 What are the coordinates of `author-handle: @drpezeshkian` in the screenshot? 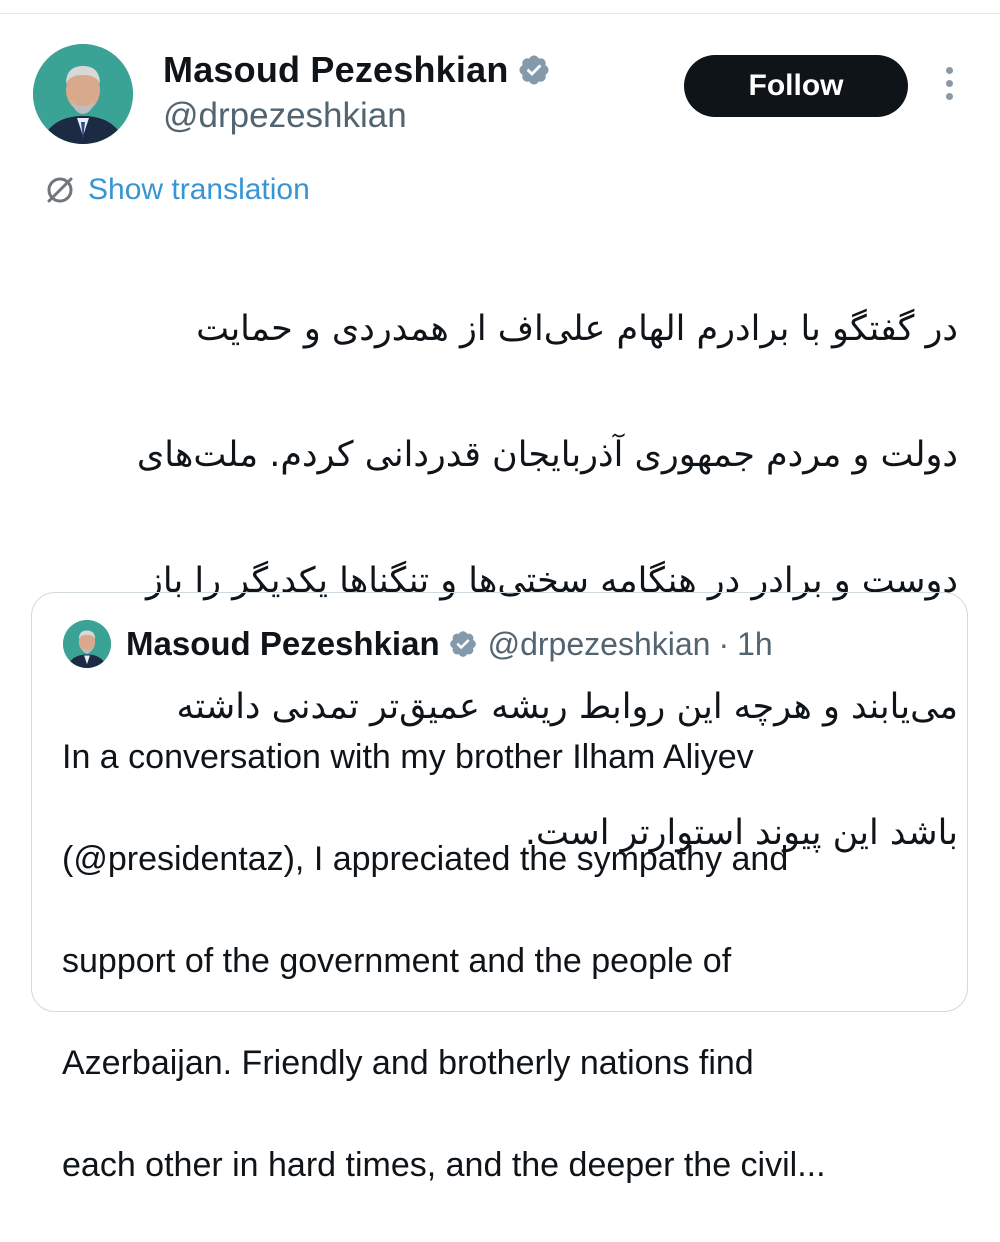 It's located at (285, 116).